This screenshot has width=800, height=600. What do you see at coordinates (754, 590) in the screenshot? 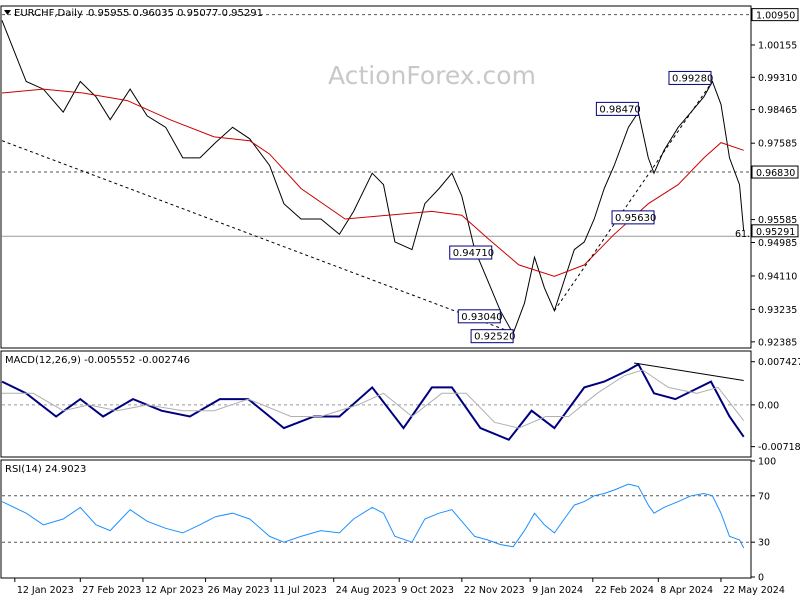
I see `x-tick-label: 22 May 2024` at bounding box center [754, 590].